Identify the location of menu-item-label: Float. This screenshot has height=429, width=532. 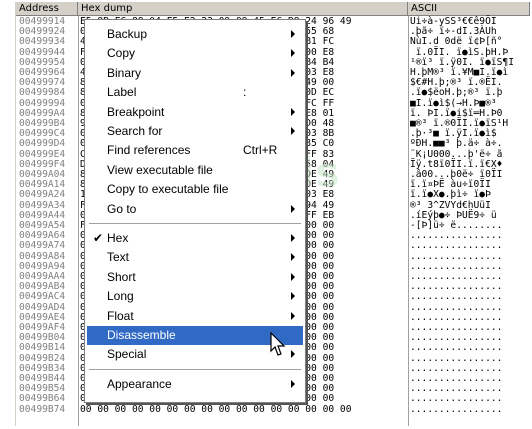
(120, 315).